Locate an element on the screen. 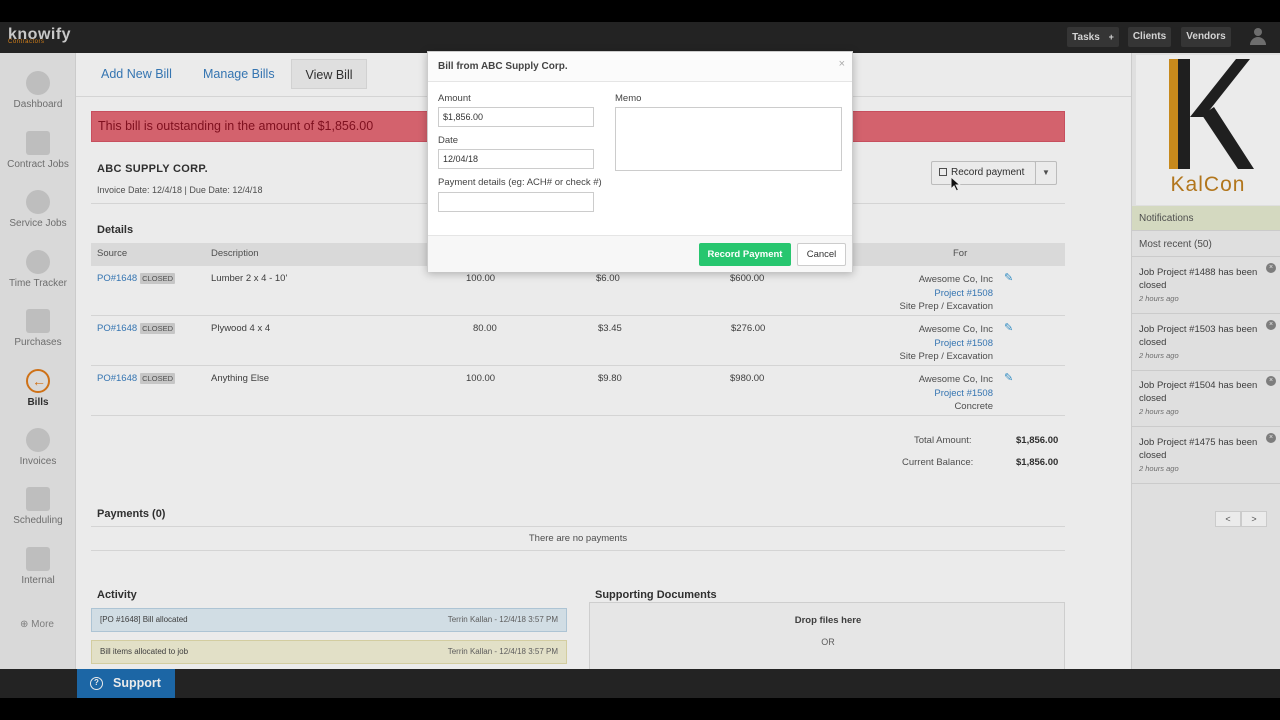 This screenshot has height=720, width=1280. date-label: Date is located at coordinates (448, 140).